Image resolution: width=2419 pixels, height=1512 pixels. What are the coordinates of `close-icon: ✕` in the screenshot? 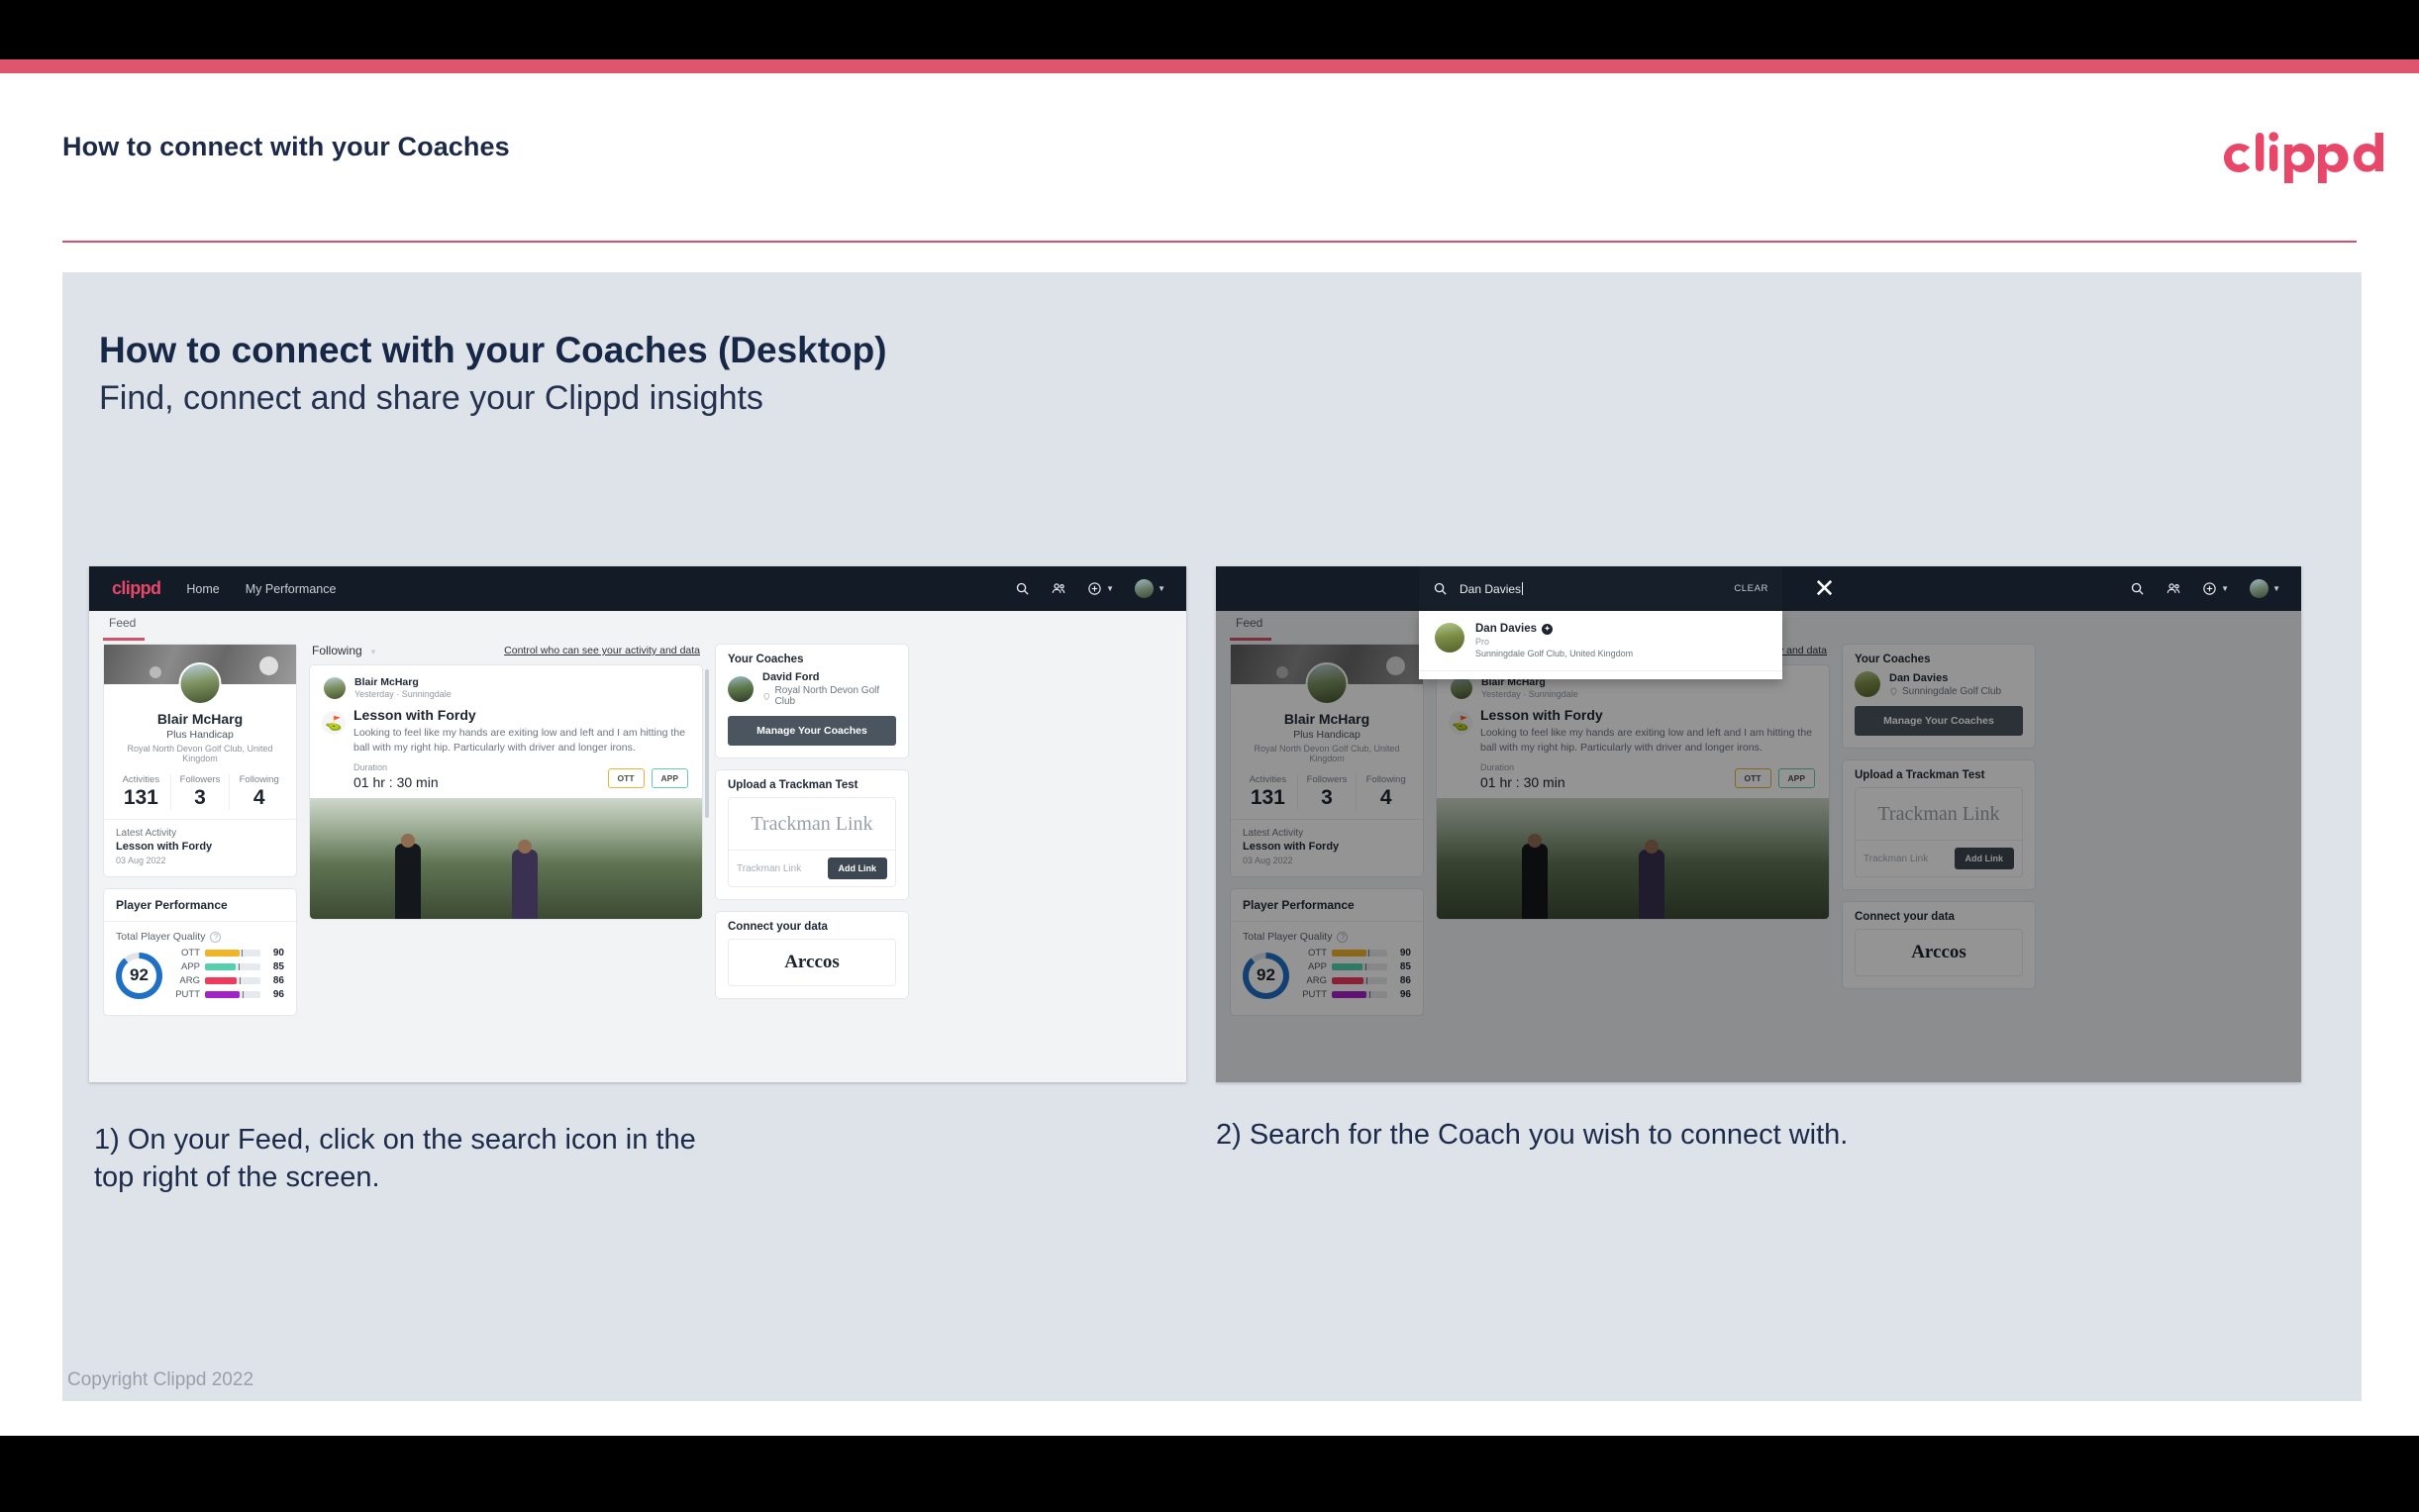 It's located at (1824, 588).